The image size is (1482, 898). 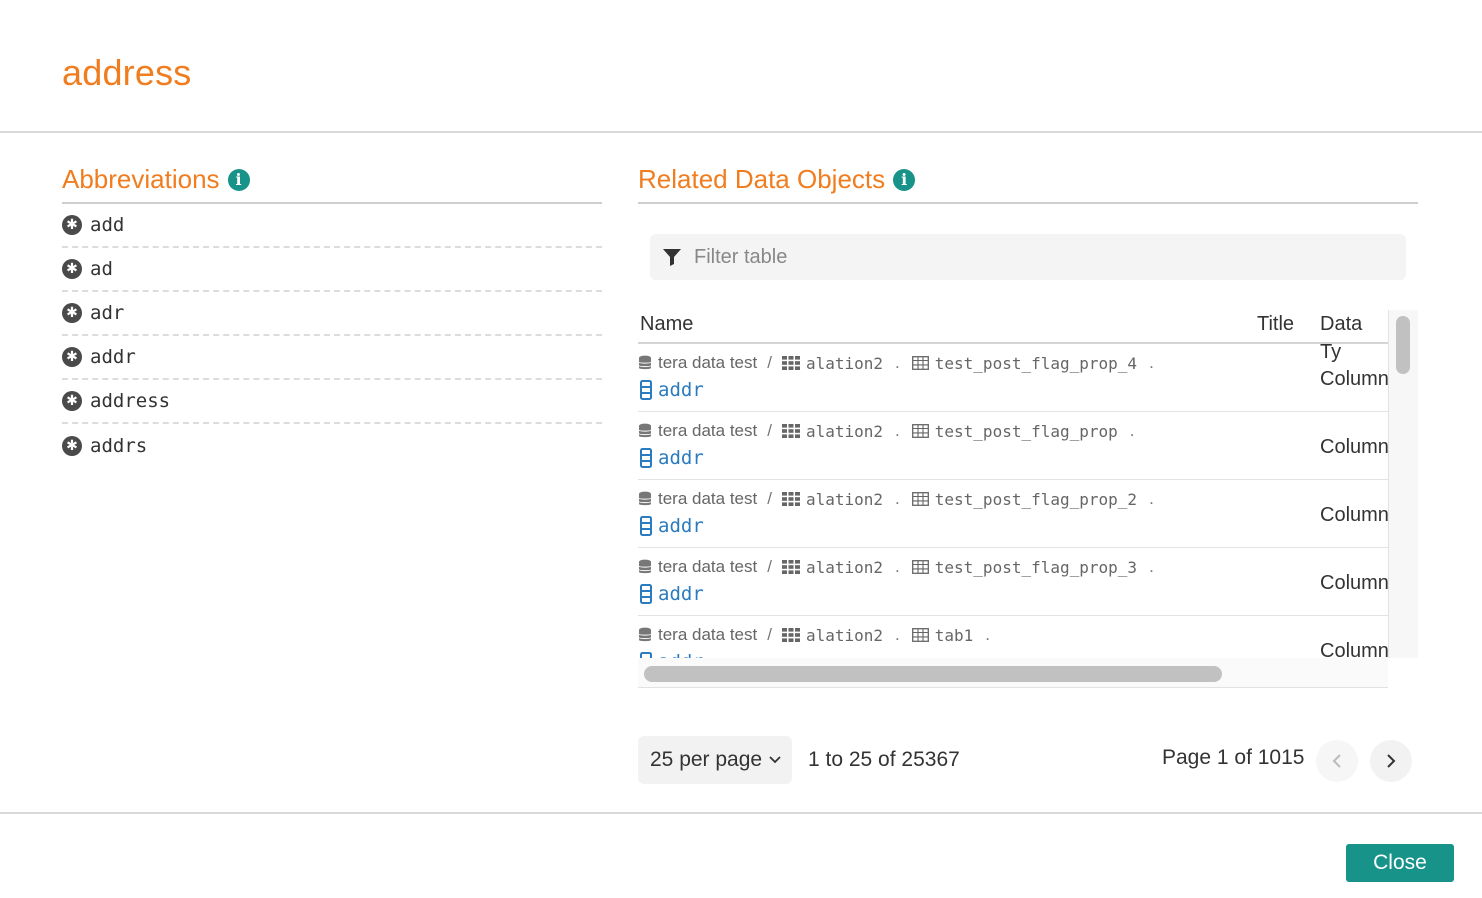 I want to click on abbreviation-text: addr, so click(x=113, y=357).